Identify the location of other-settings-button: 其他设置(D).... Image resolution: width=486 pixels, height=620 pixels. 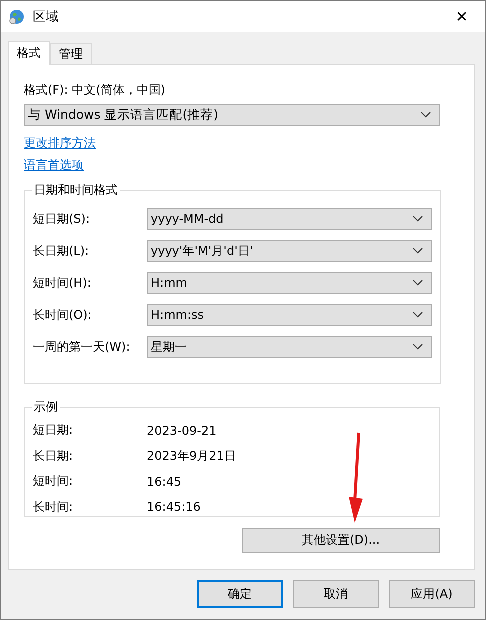
(341, 540).